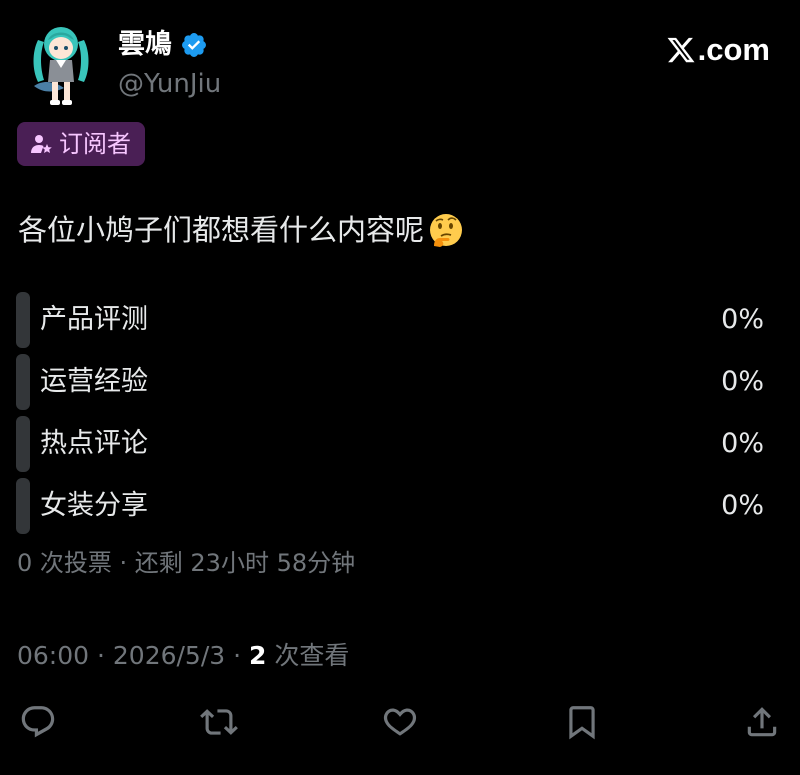  I want to click on author-handle: @YunJiu, so click(169, 84).